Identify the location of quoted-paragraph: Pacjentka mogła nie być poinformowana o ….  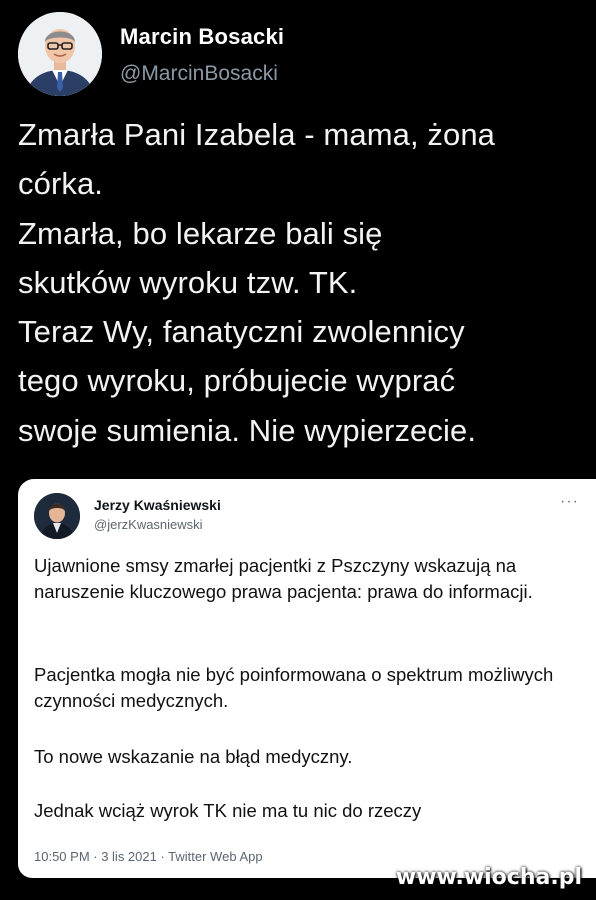
(294, 687).